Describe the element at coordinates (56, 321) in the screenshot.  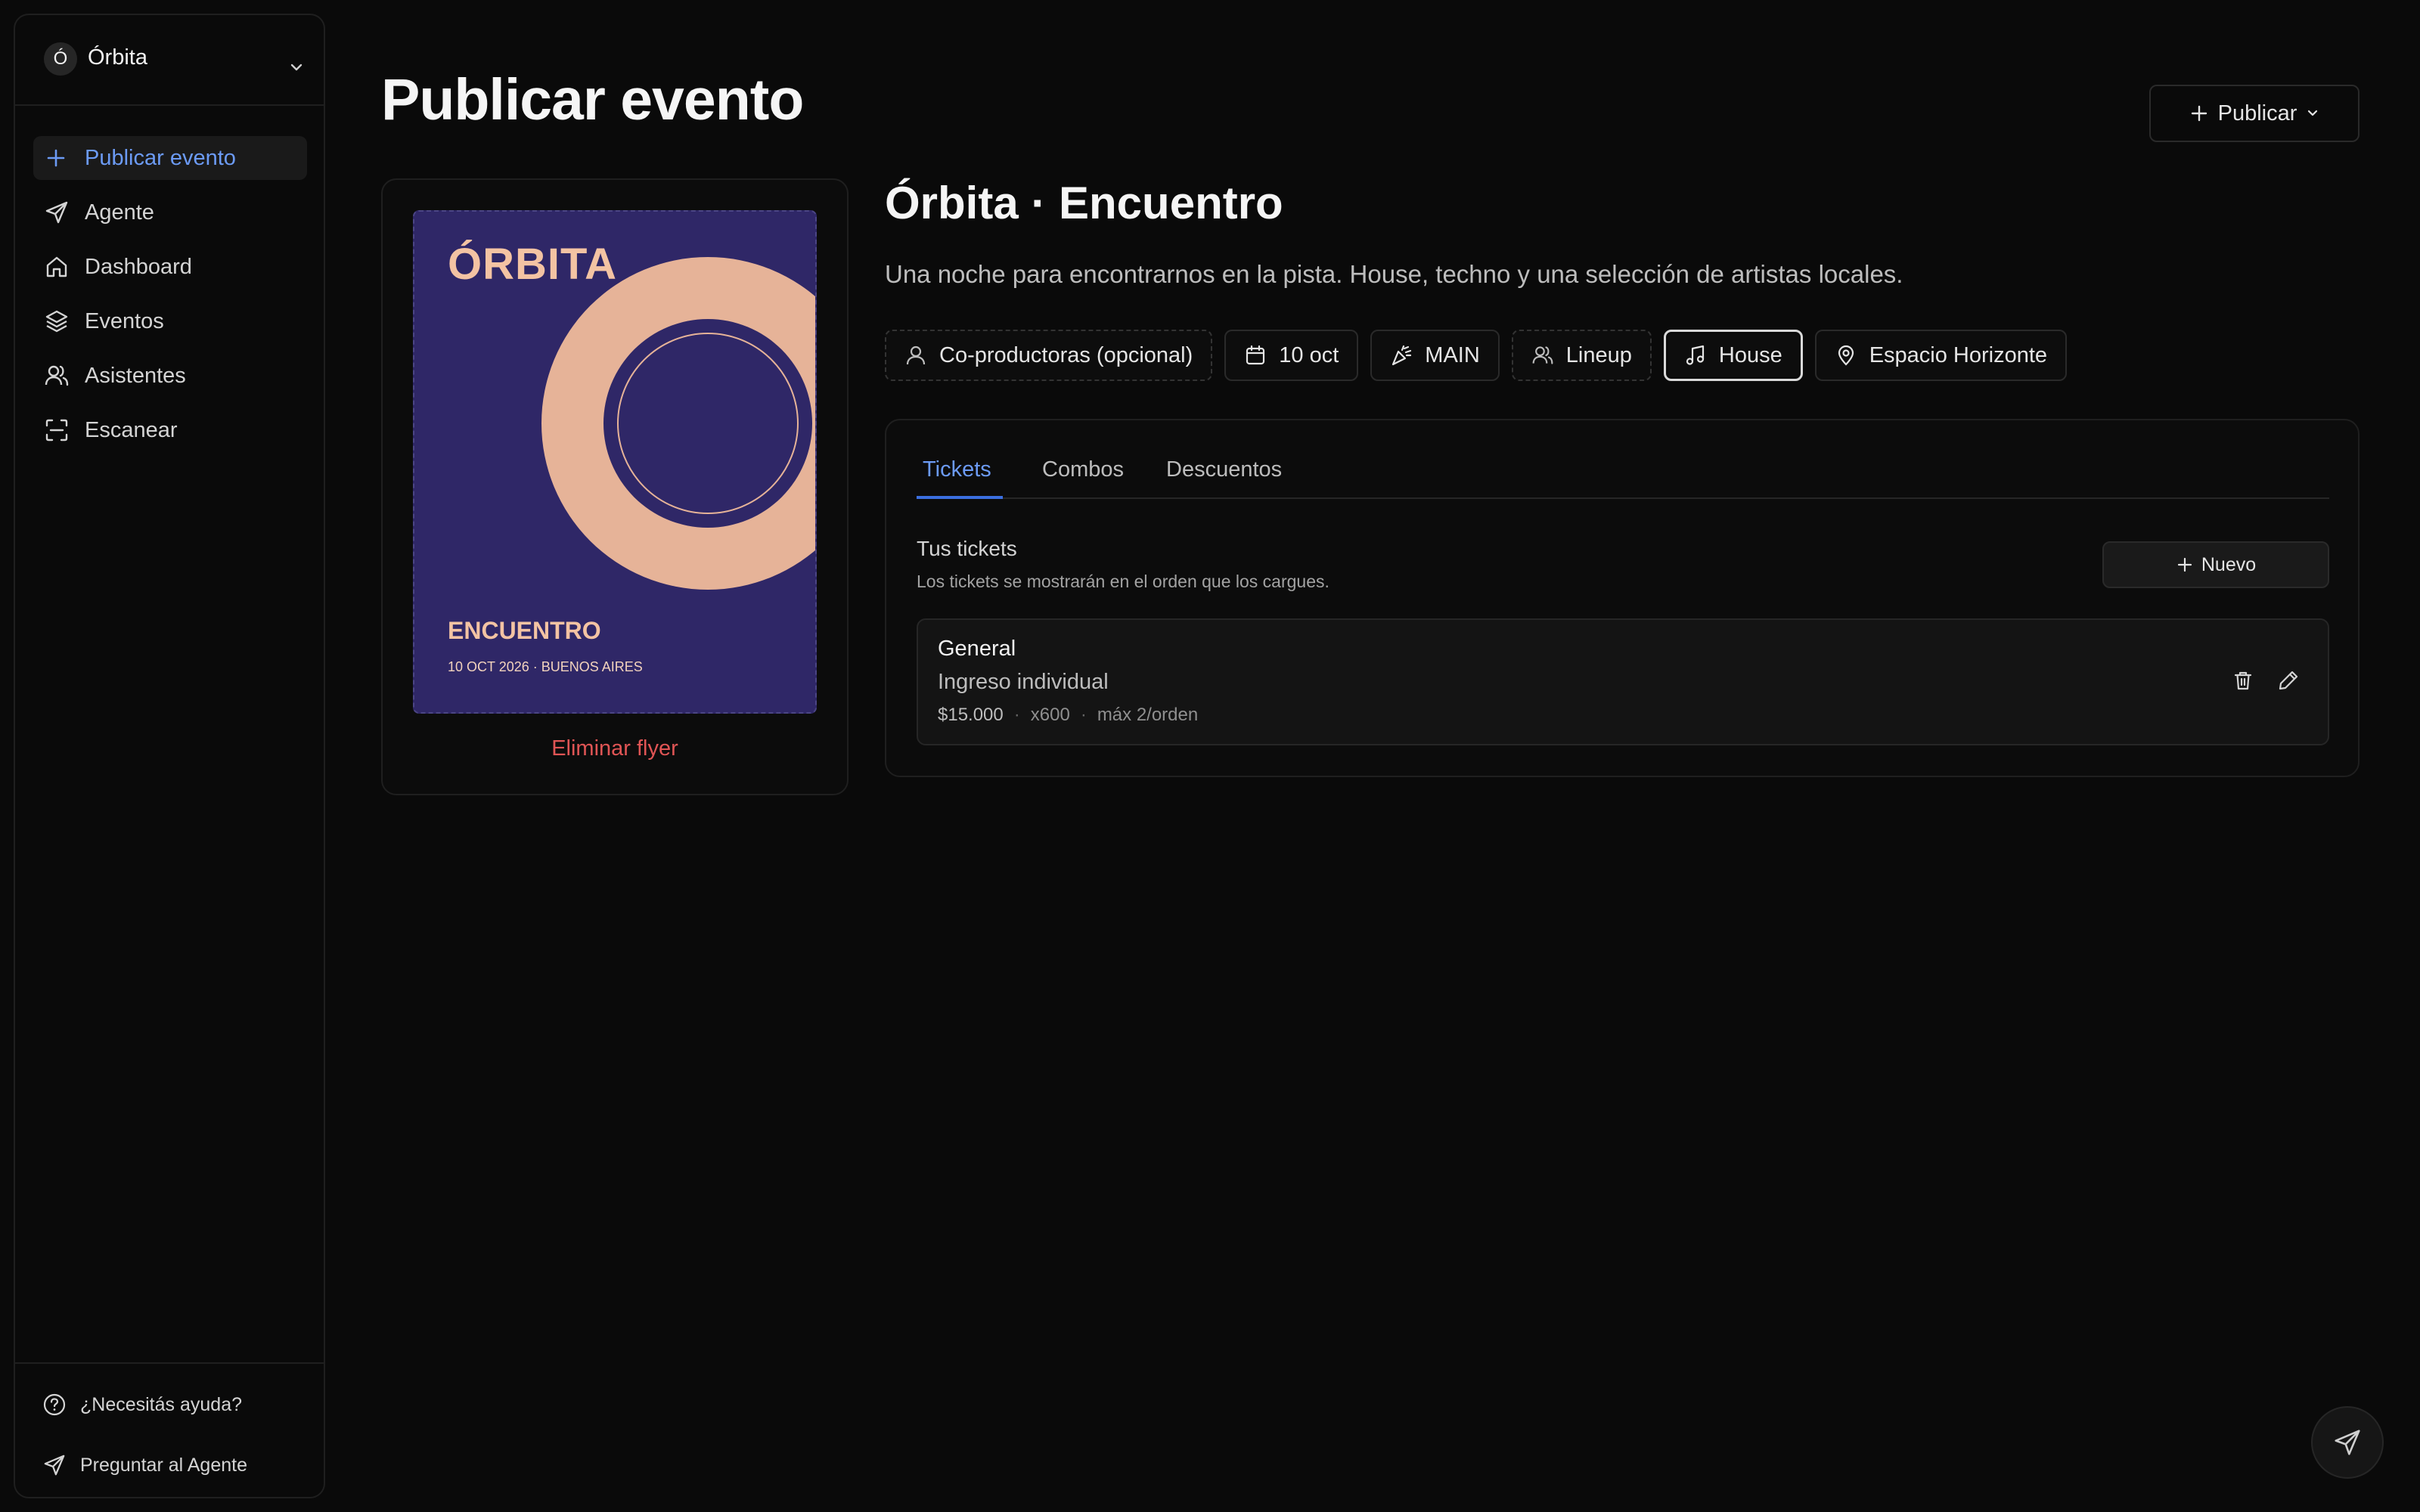
I see `layers-icon` at that location.